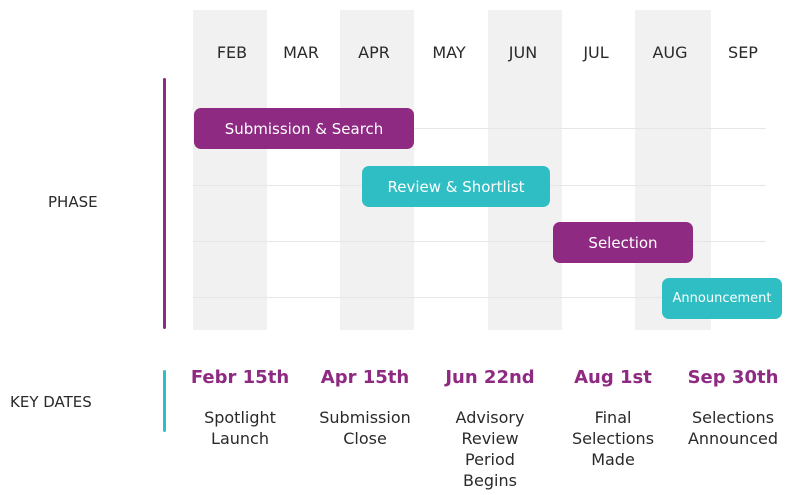  What do you see at coordinates (51, 402) in the screenshot?
I see `key-dates-label: KEY DATES` at bounding box center [51, 402].